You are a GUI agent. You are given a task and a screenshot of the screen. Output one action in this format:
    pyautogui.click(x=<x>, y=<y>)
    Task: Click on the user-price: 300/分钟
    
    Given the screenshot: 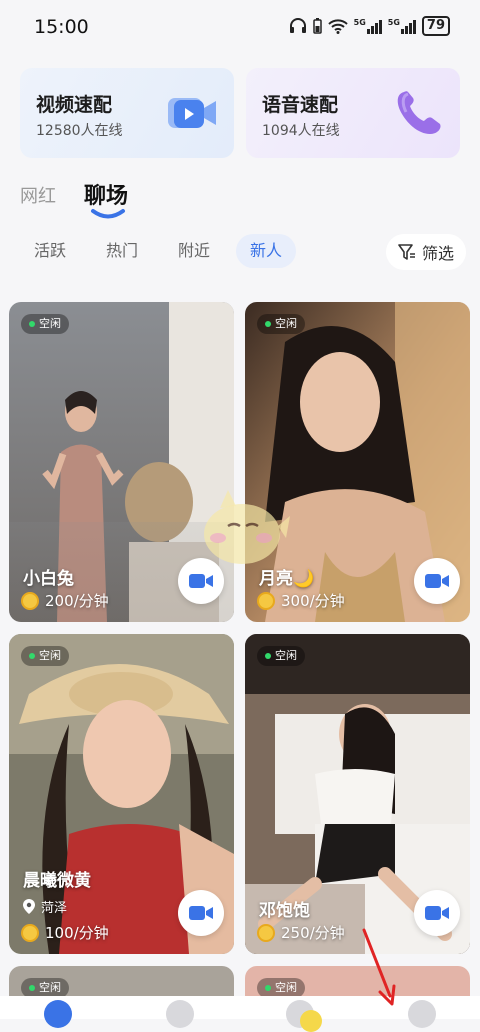 What is the action you would take?
    pyautogui.click(x=301, y=600)
    